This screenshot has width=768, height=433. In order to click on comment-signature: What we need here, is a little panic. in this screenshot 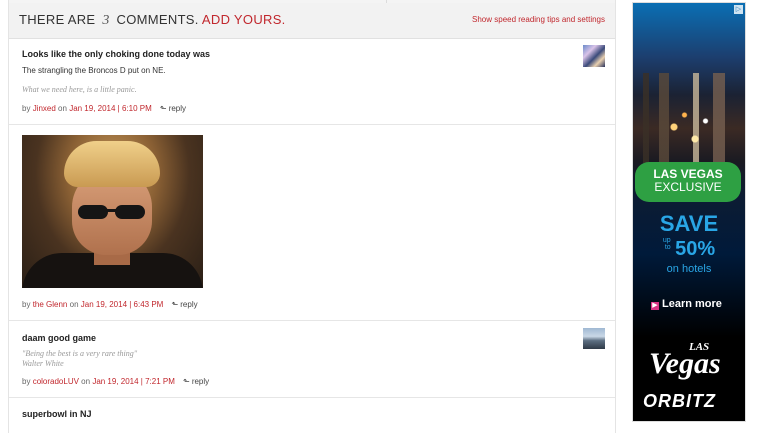, I will do `click(79, 89)`.